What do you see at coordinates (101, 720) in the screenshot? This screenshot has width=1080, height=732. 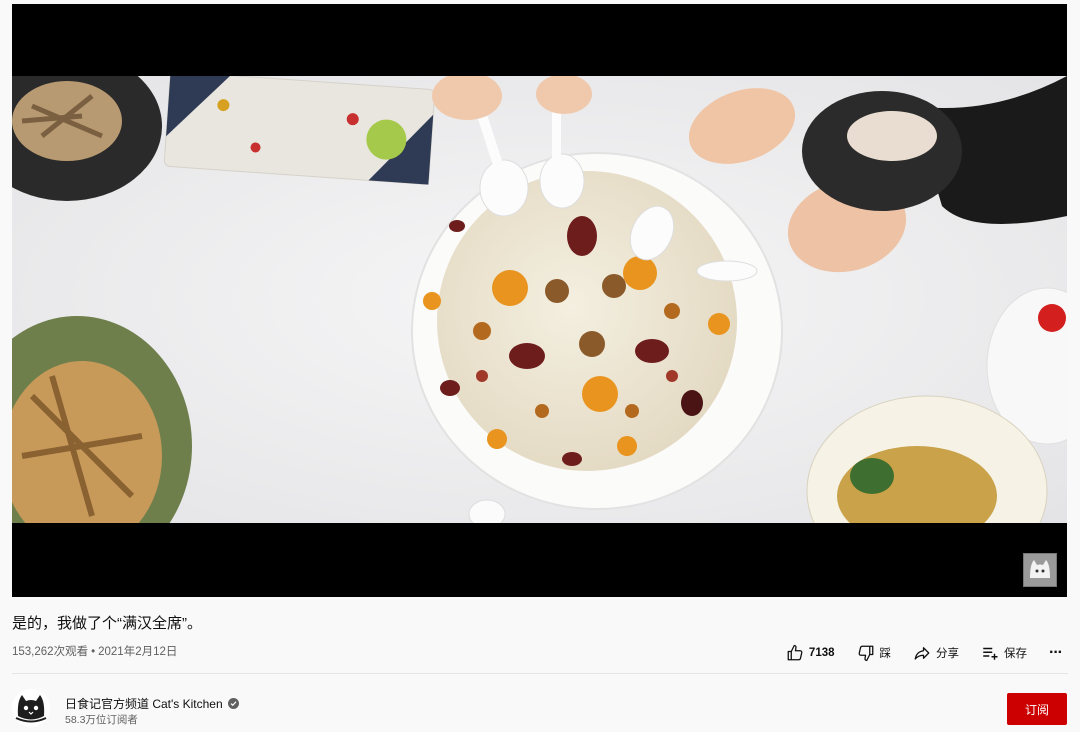 I see `subscriber-count: 58.3万位订阅者` at bounding box center [101, 720].